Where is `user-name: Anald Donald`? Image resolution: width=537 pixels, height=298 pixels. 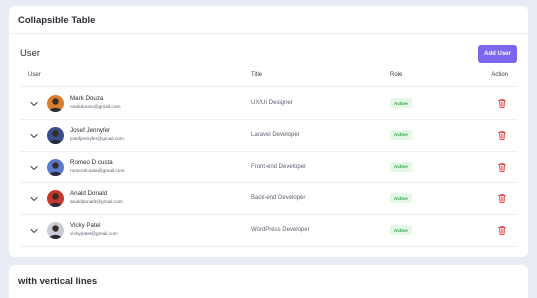 user-name: Anald Donald is located at coordinates (89, 194).